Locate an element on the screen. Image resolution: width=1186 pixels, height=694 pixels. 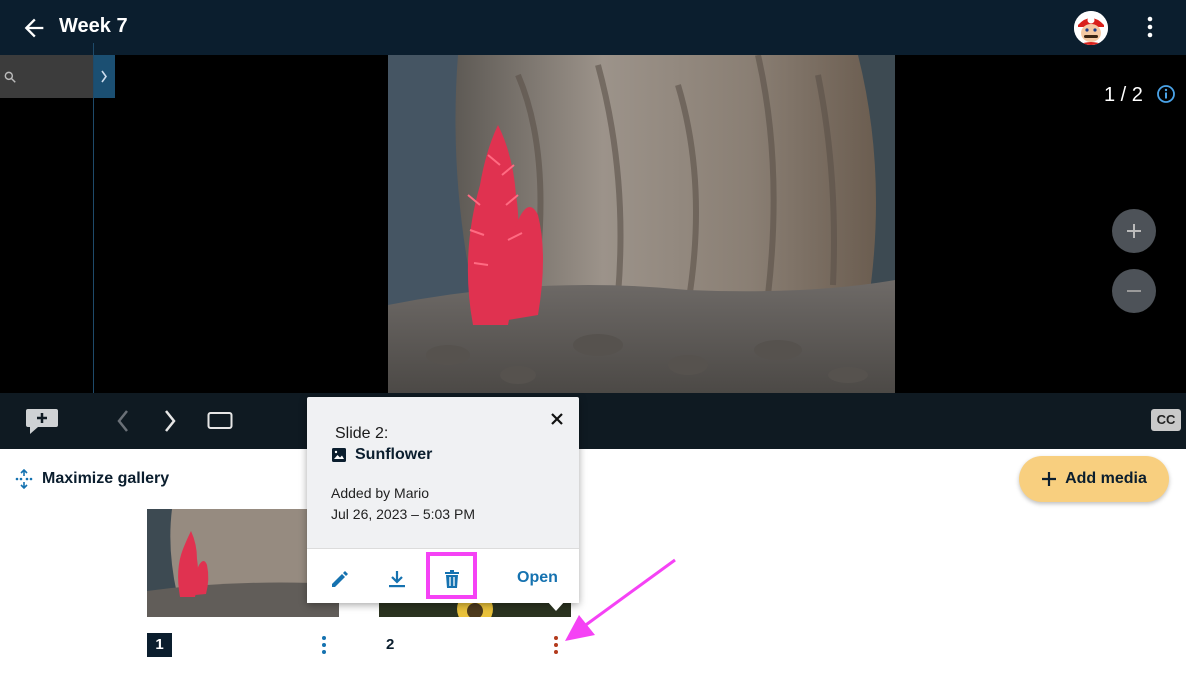
page-title: Week 7 is located at coordinates (93, 26).